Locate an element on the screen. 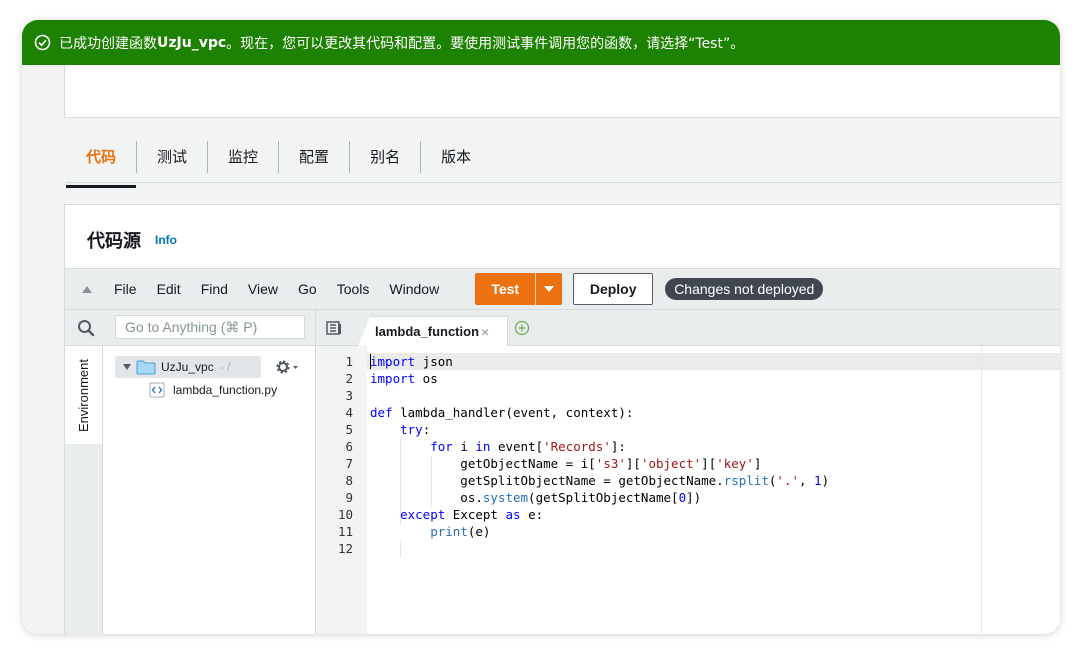 The image size is (1080, 654). line-number: 2 is located at coordinates (349, 378).